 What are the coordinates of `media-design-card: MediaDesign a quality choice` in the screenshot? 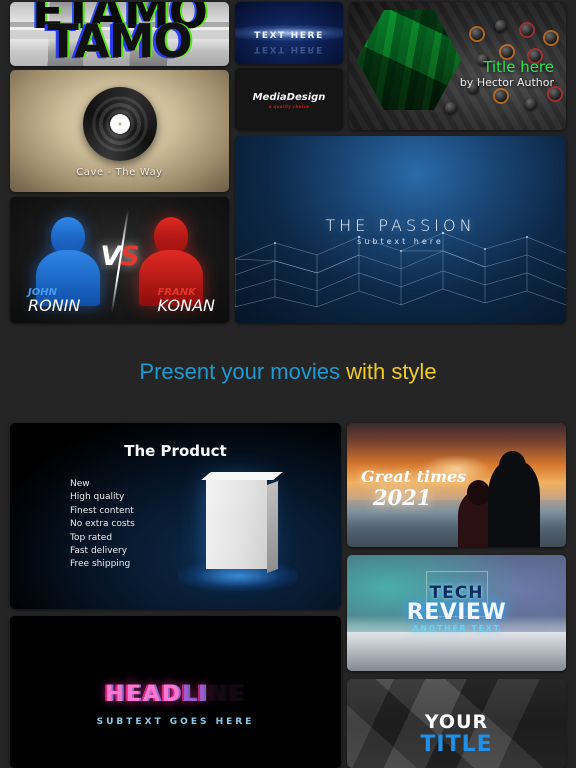 It's located at (289, 99).